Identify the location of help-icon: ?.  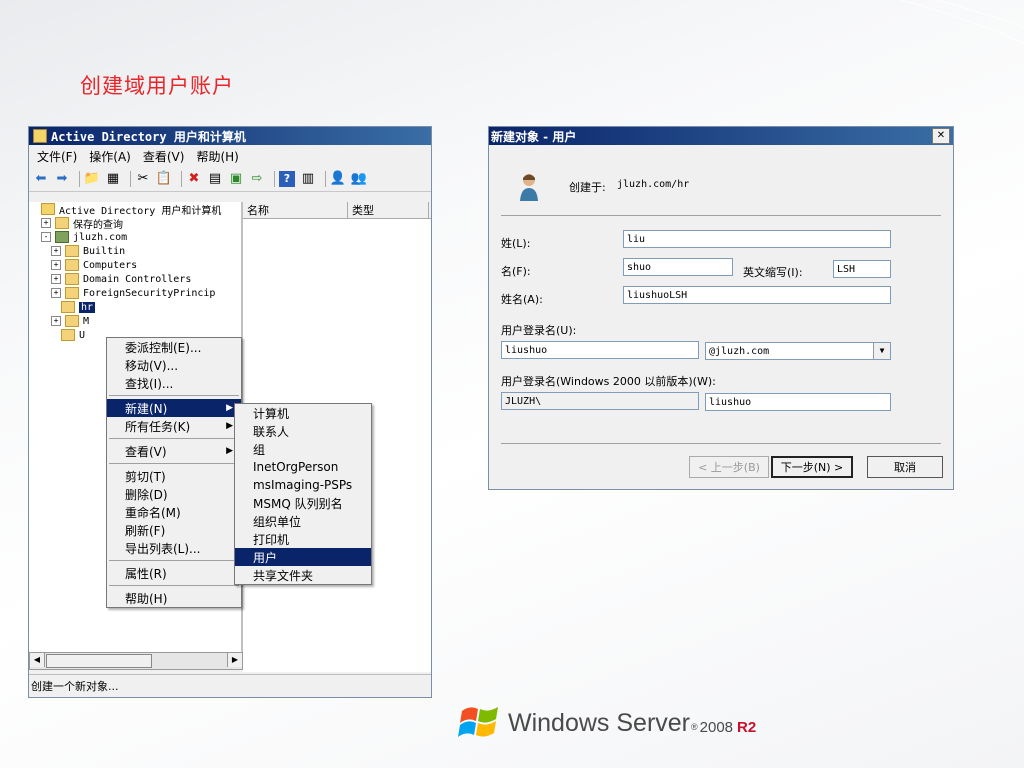
(287, 179).